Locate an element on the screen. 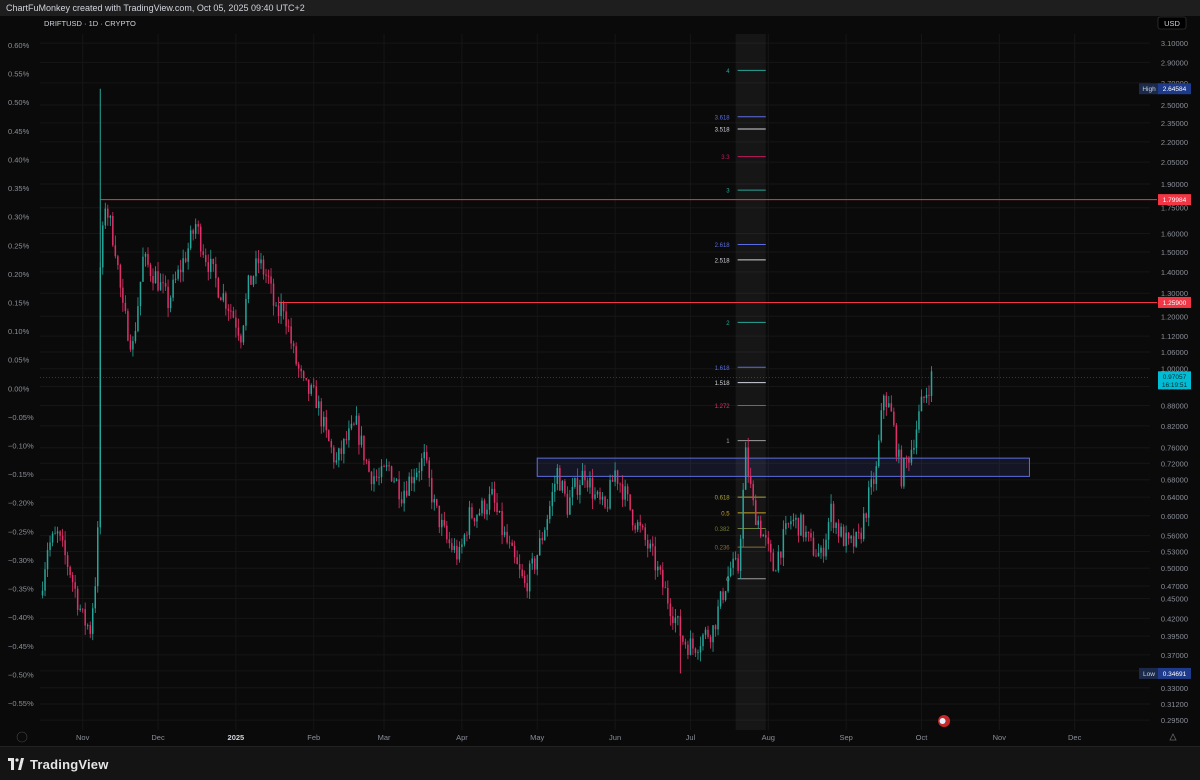 Image resolution: width=1200 pixels, height=780 pixels. right-axis-tick-label: 0.42000 is located at coordinates (1174, 618).